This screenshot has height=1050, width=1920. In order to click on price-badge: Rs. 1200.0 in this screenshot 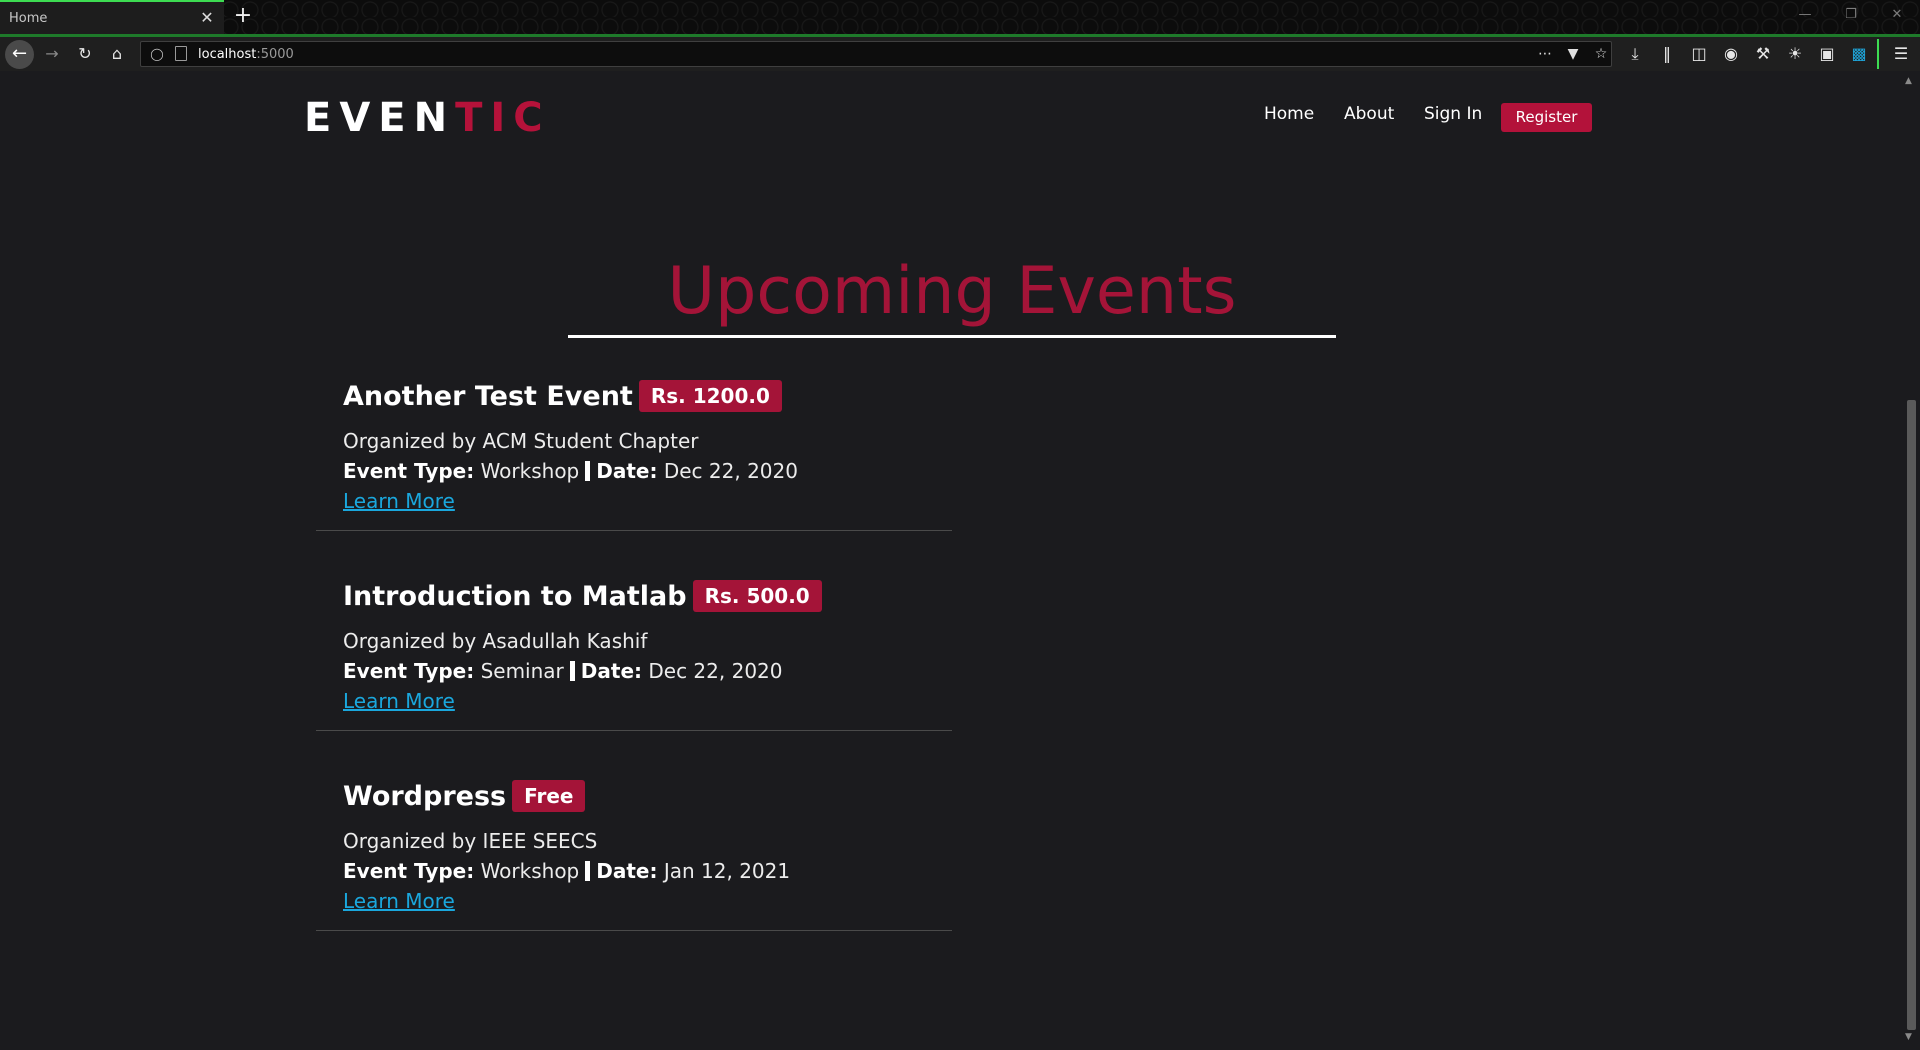, I will do `click(710, 396)`.